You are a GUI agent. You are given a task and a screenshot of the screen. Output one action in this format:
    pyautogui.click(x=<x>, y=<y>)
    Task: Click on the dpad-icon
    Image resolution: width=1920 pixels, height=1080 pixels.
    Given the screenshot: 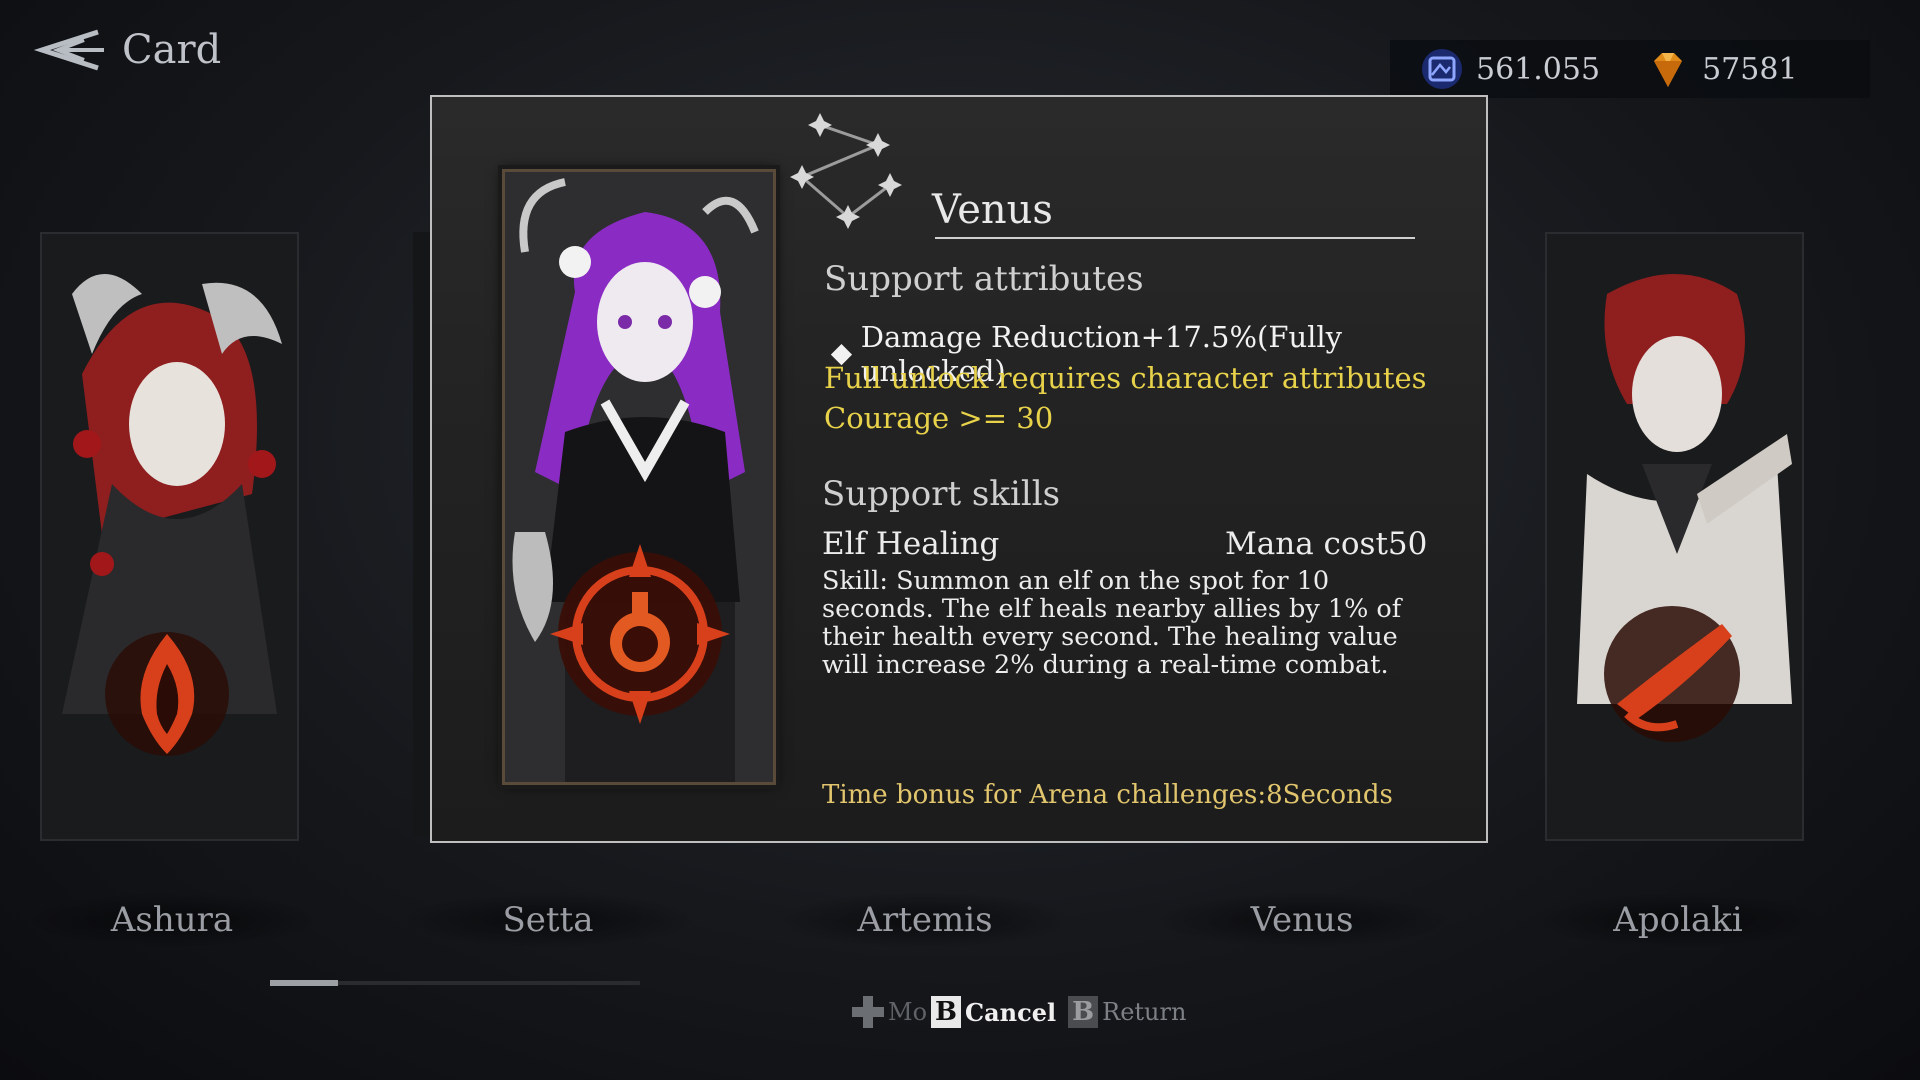 What is the action you would take?
    pyautogui.click(x=868, y=1012)
    